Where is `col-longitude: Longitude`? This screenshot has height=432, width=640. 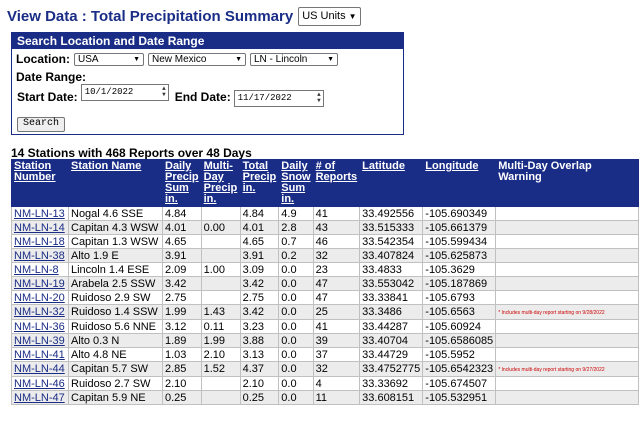 col-longitude: Longitude is located at coordinates (459, 183).